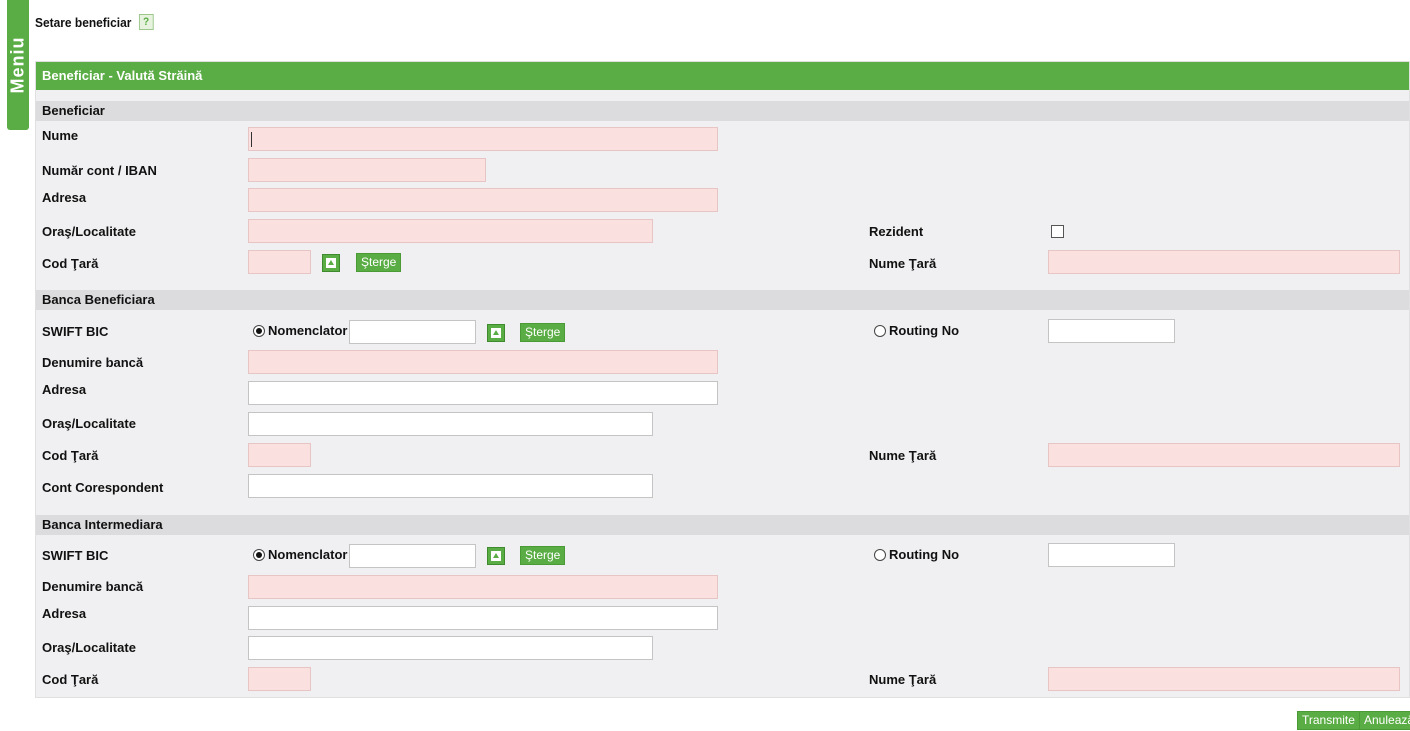 The image size is (1410, 731). Describe the element at coordinates (279, 679) in the screenshot. I see `int-cod-tara-input` at that location.